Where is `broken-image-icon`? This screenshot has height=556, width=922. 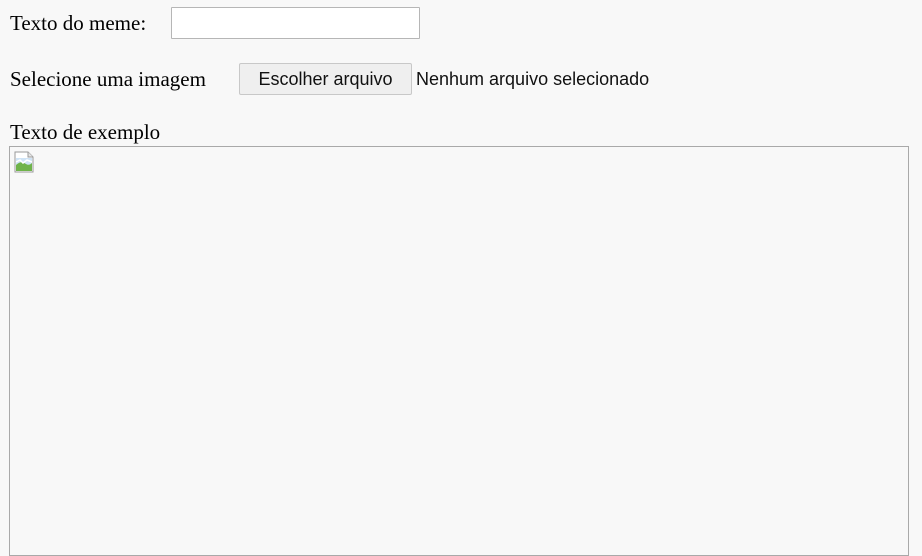 broken-image-icon is located at coordinates (24, 162).